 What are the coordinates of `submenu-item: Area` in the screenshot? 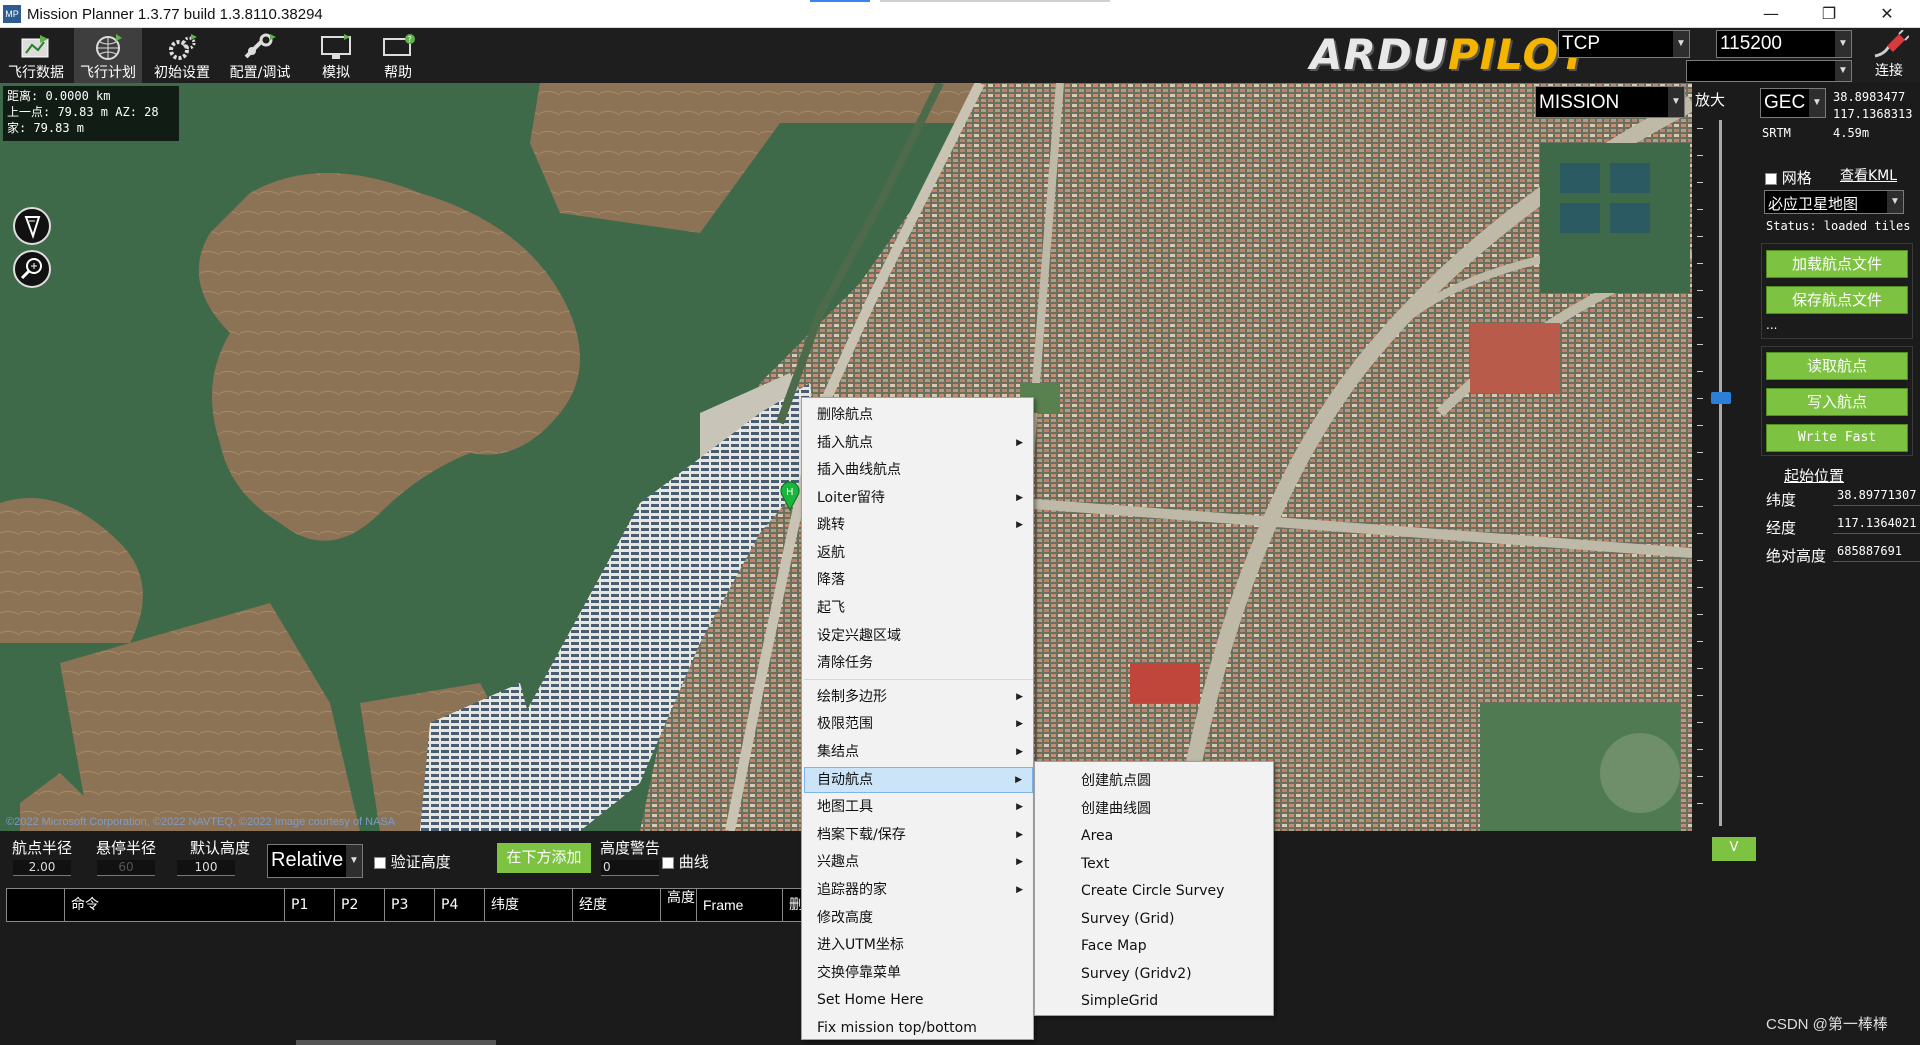 It's located at (1155, 836).